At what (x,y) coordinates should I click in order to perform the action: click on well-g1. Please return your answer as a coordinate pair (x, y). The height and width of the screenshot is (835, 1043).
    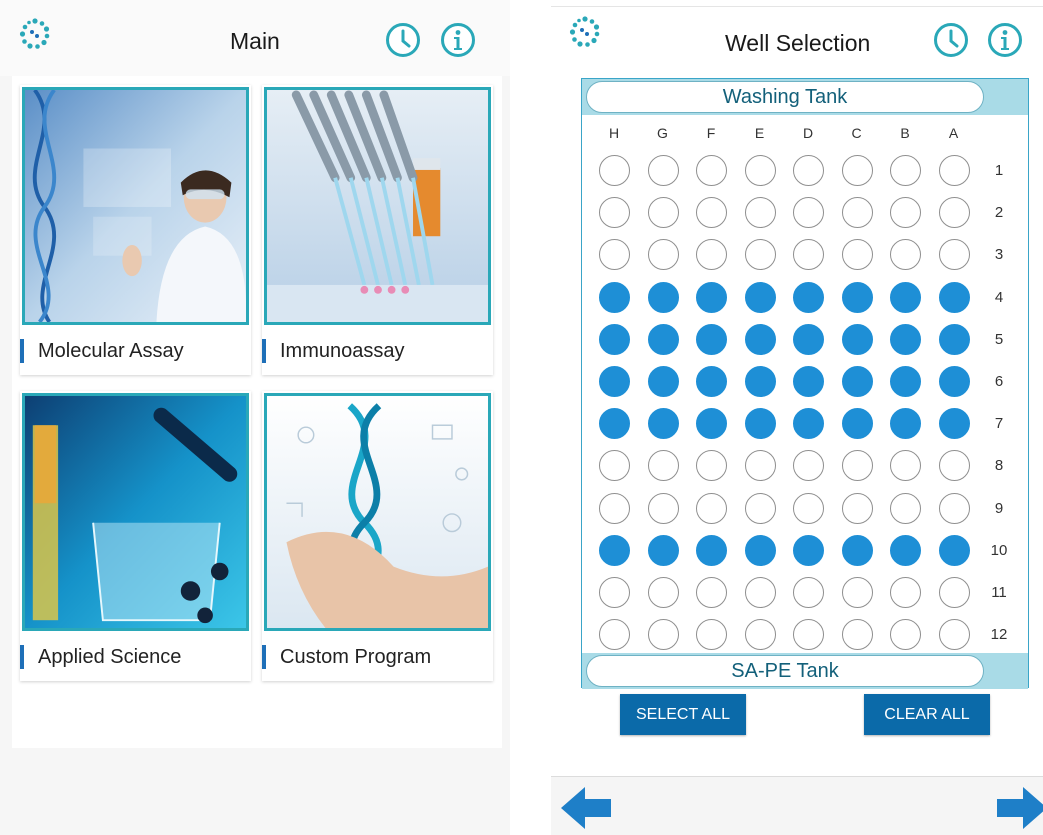
    Looking at the image, I should click on (663, 170).